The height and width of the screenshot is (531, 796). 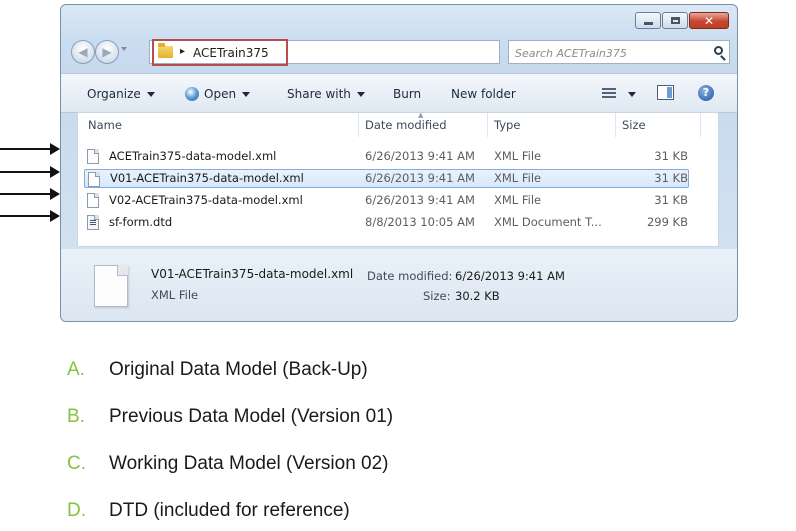 I want to click on legend-item-d: D. DTD (included for reference), so click(x=208, y=511).